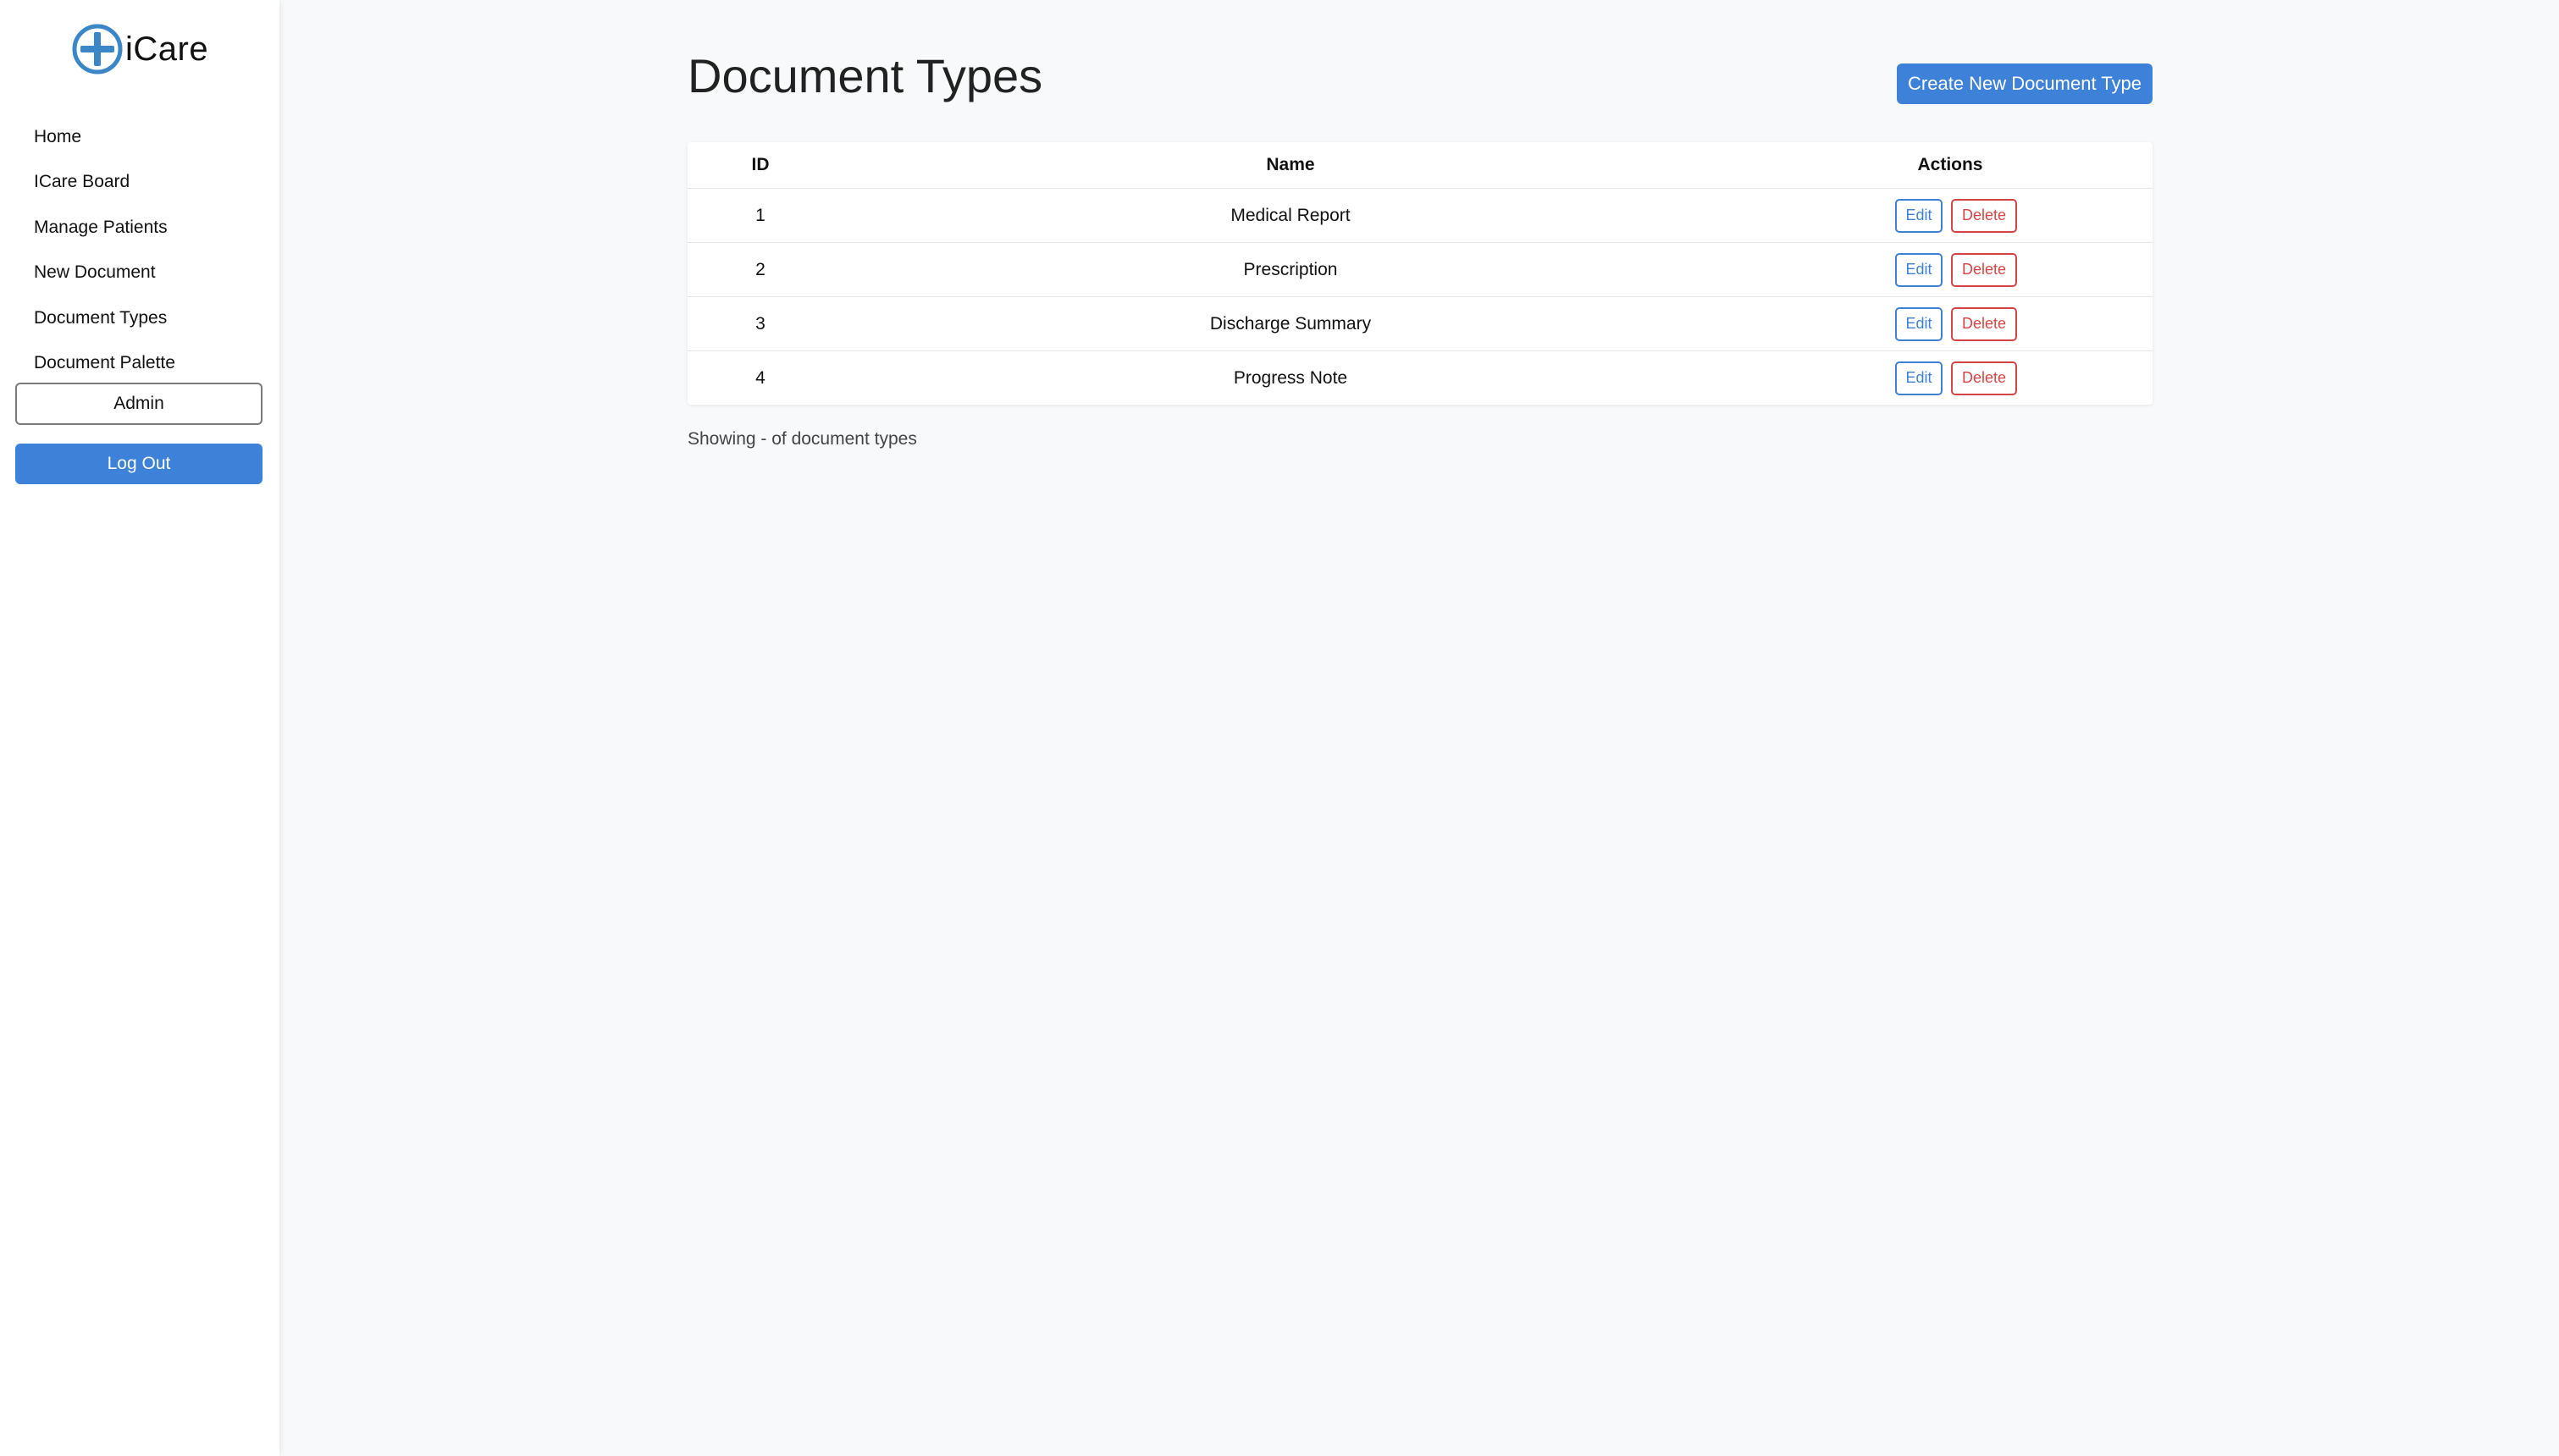 This screenshot has height=1456, width=2559. What do you see at coordinates (139, 181) in the screenshot?
I see `sidebar-item-icare-board: ICare Board` at bounding box center [139, 181].